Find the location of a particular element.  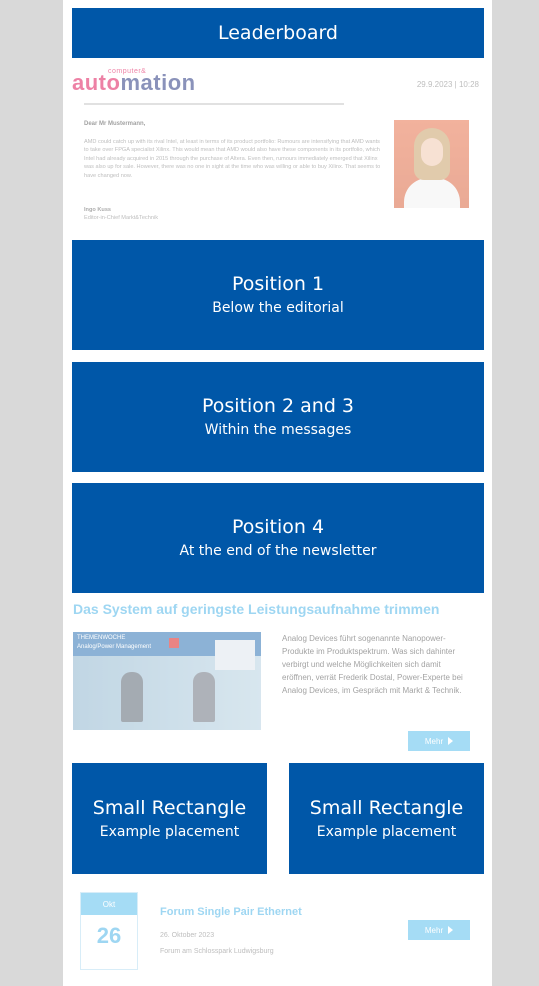

calendar-day: 26 is located at coordinates (109, 935).